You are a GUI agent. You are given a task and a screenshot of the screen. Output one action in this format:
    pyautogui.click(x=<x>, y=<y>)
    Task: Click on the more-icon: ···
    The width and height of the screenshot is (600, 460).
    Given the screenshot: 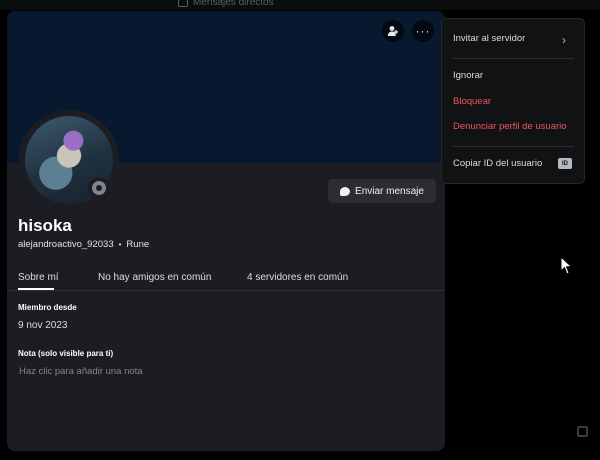 What is the action you would take?
    pyautogui.click(x=423, y=31)
    